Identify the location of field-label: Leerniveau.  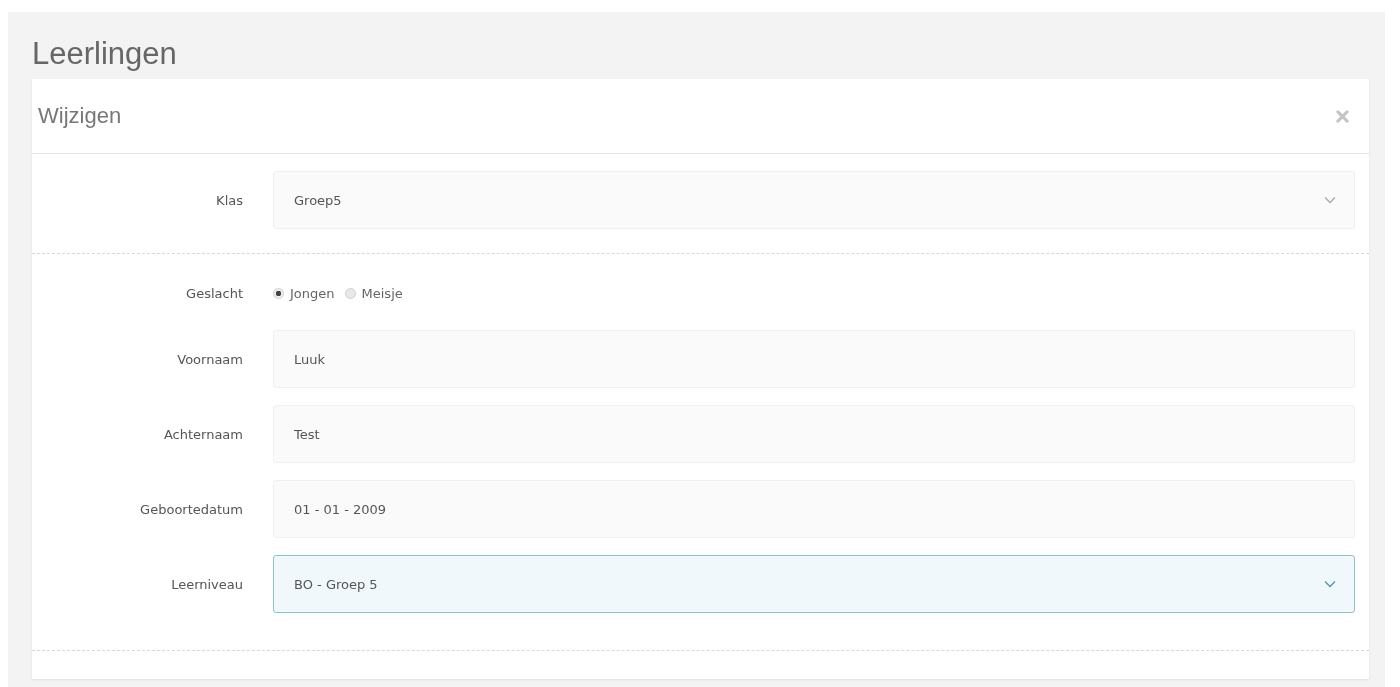
(207, 584).